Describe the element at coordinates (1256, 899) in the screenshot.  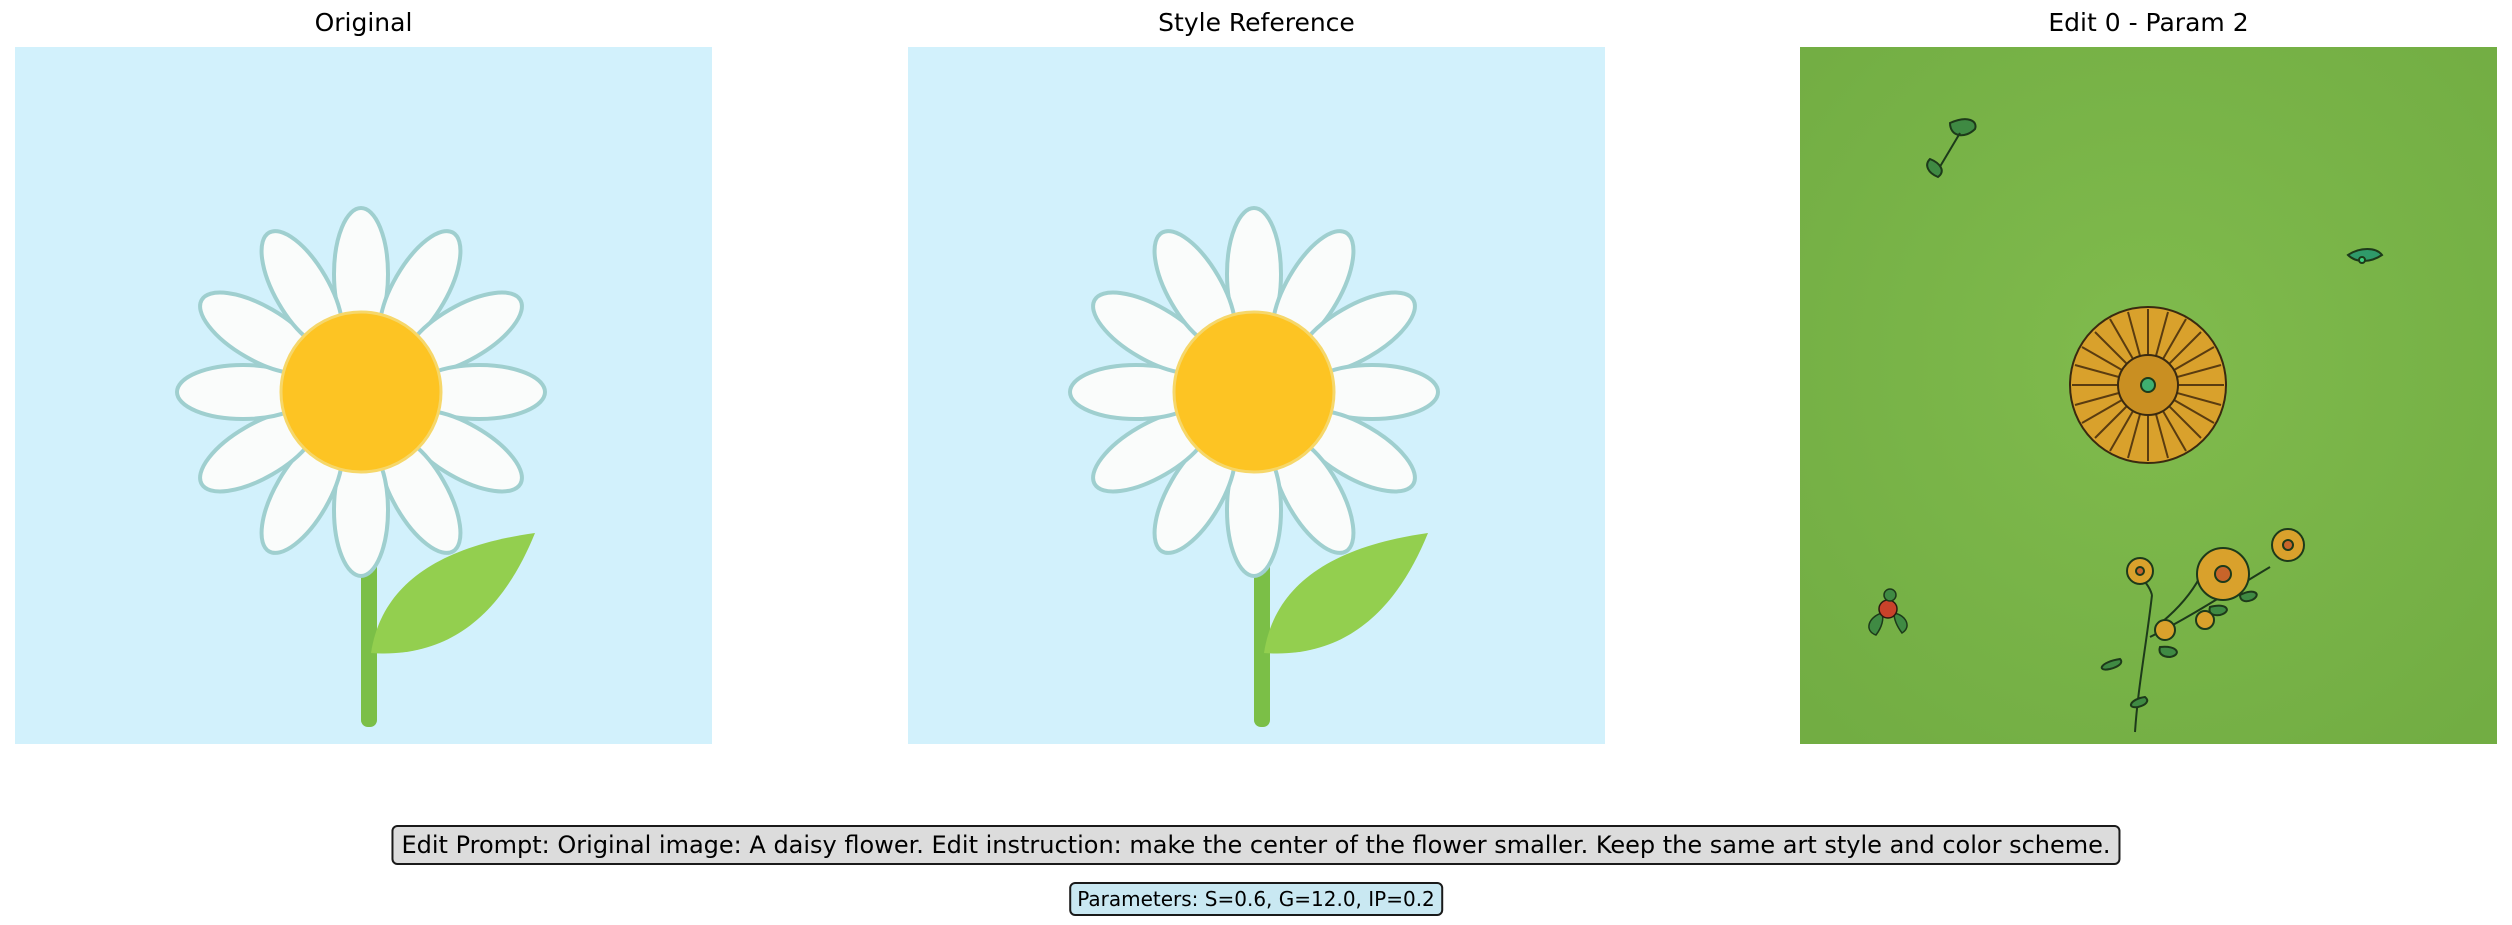
I see `parameters-caption: Parameters: S=0.6, G=12.0, IP=0.2` at that location.